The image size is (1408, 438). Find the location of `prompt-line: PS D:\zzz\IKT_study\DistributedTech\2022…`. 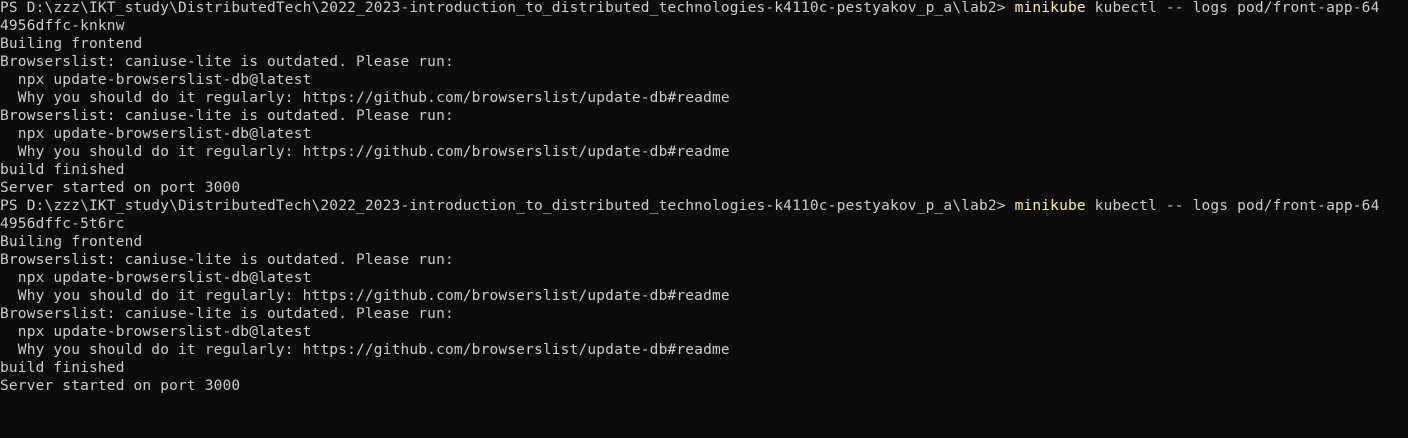

prompt-line: PS D:\zzz\IKT_study\DistributedTech\2022… is located at coordinates (704, 206).